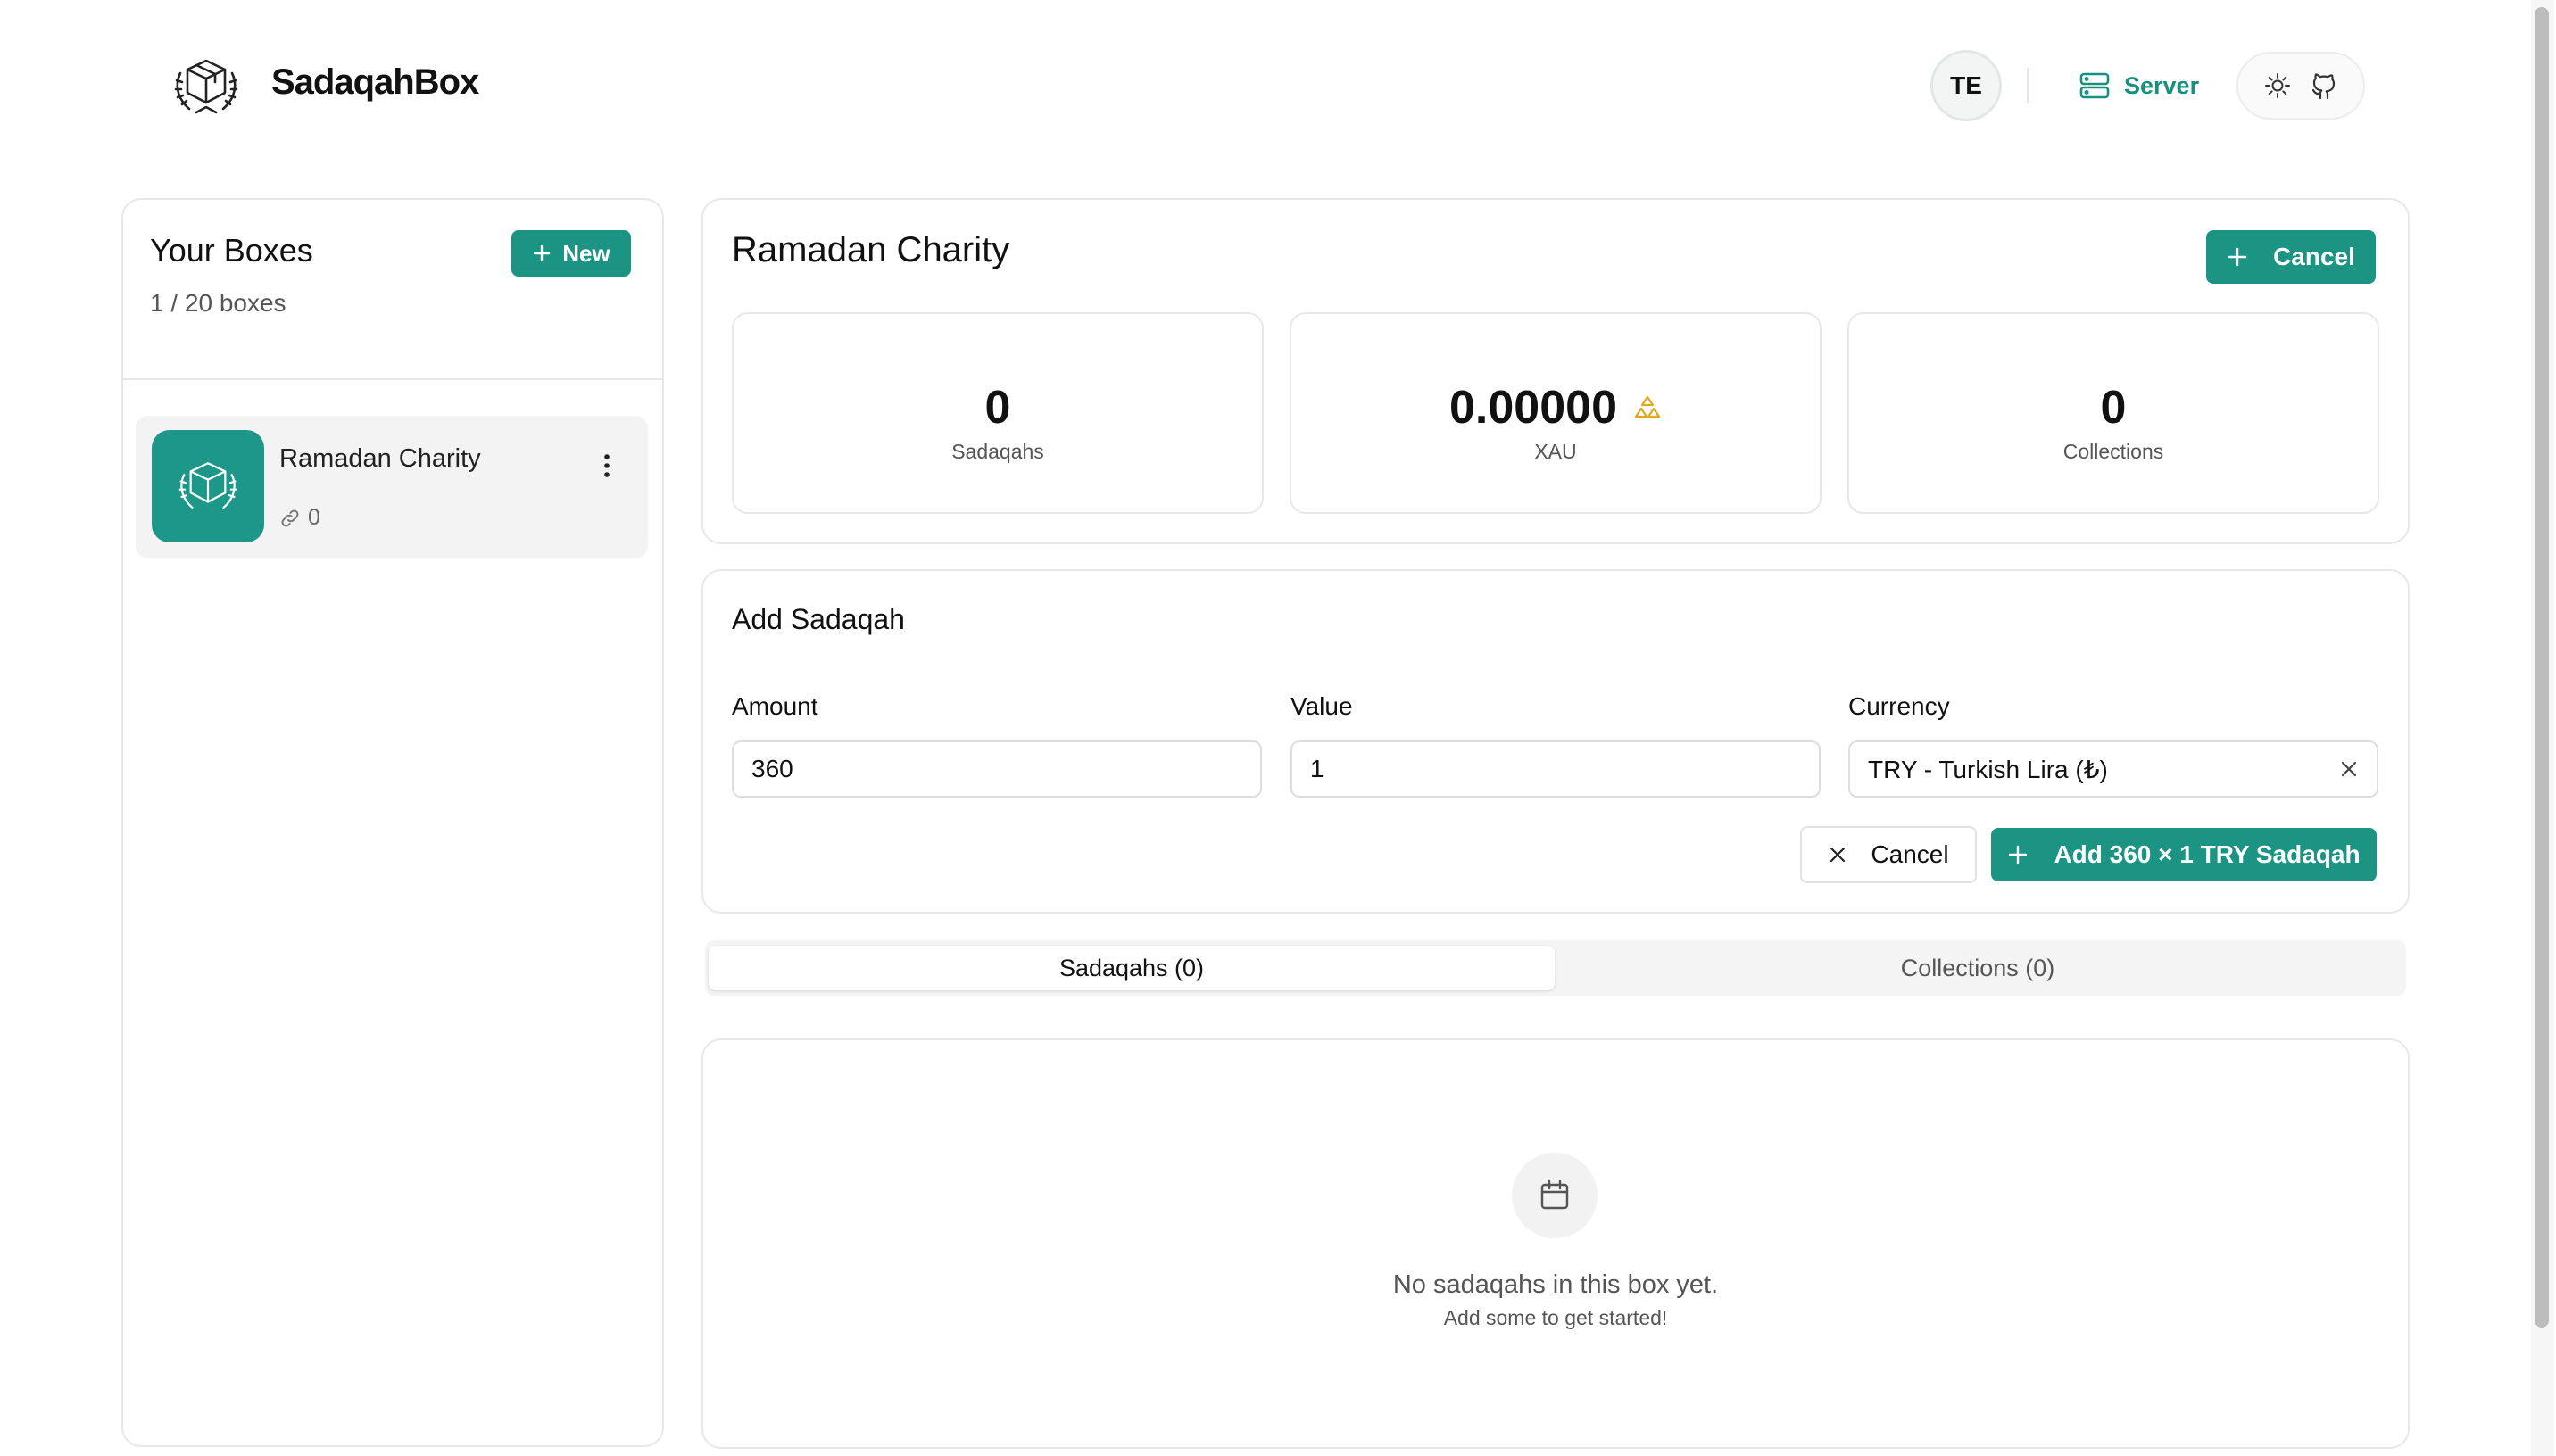 Image resolution: width=2556 pixels, height=1456 pixels. I want to click on box-list-item-collections: 0, so click(299, 518).